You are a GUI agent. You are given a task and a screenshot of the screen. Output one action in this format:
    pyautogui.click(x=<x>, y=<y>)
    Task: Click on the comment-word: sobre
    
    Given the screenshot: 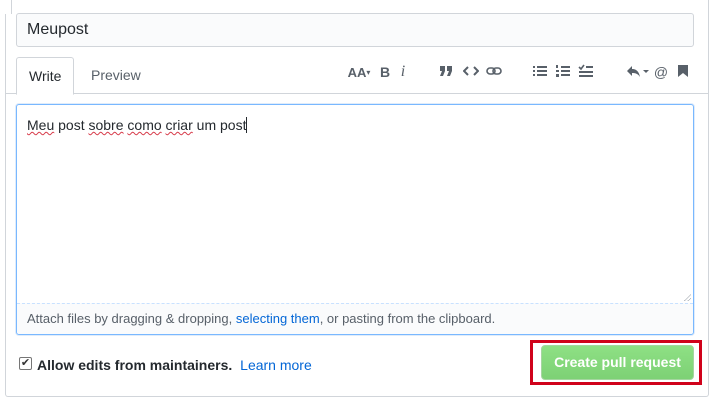 What is the action you would take?
    pyautogui.click(x=106, y=125)
    